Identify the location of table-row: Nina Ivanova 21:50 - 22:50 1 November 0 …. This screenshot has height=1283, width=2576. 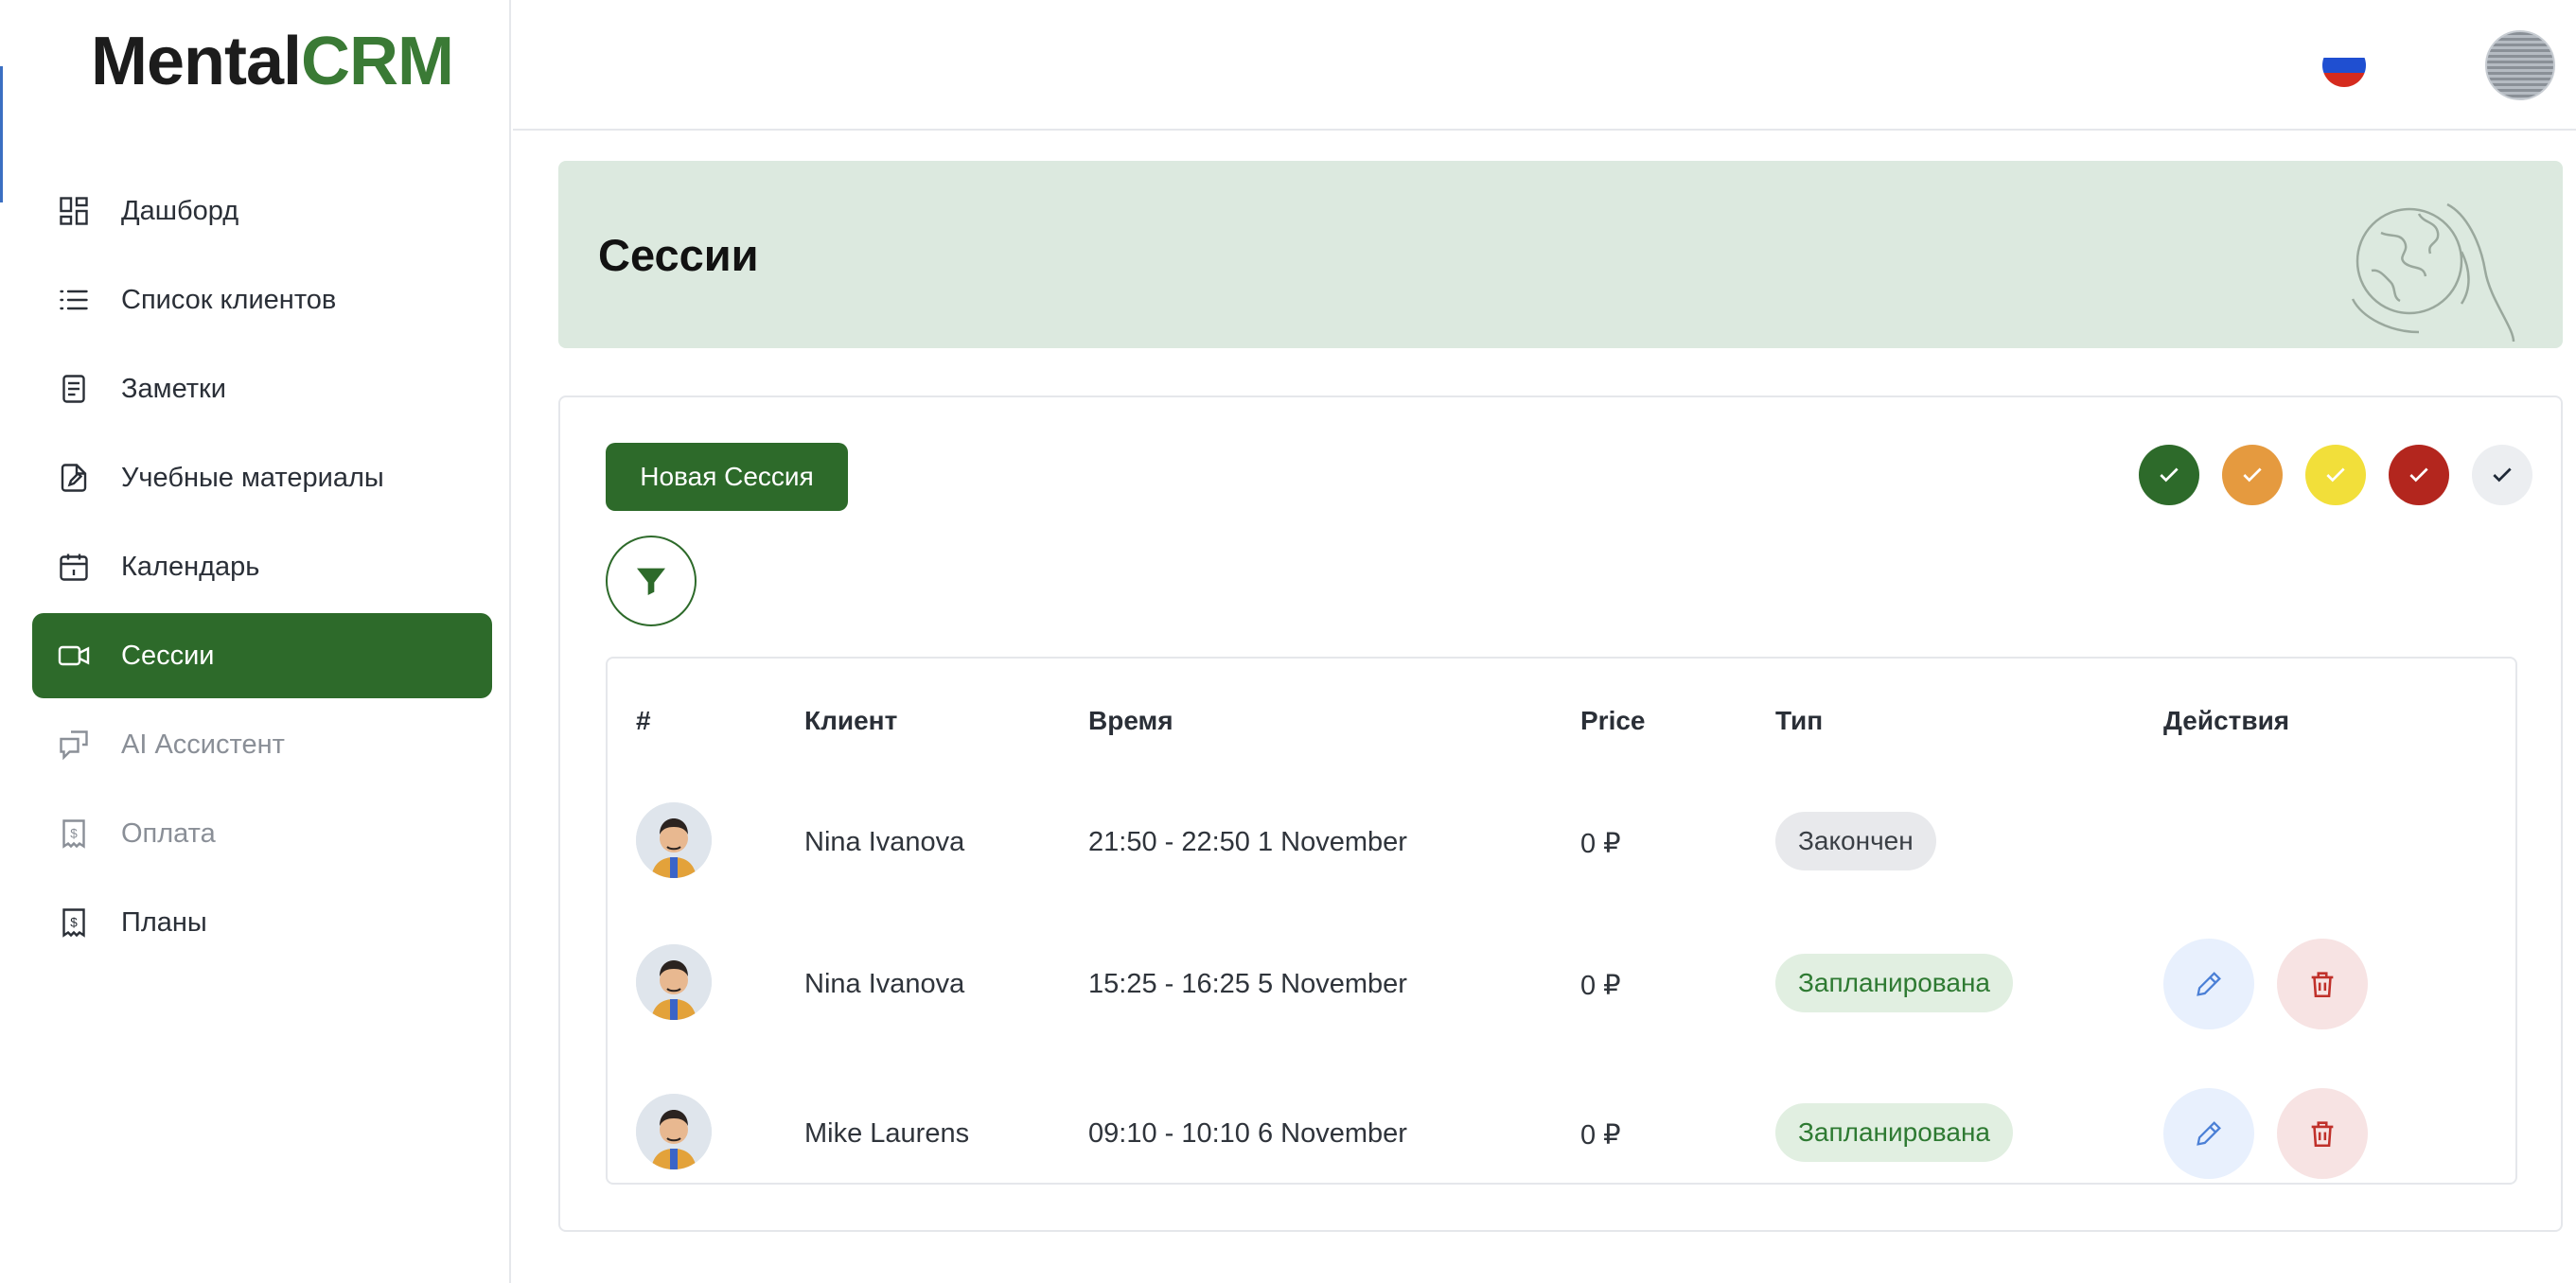
(1561, 843).